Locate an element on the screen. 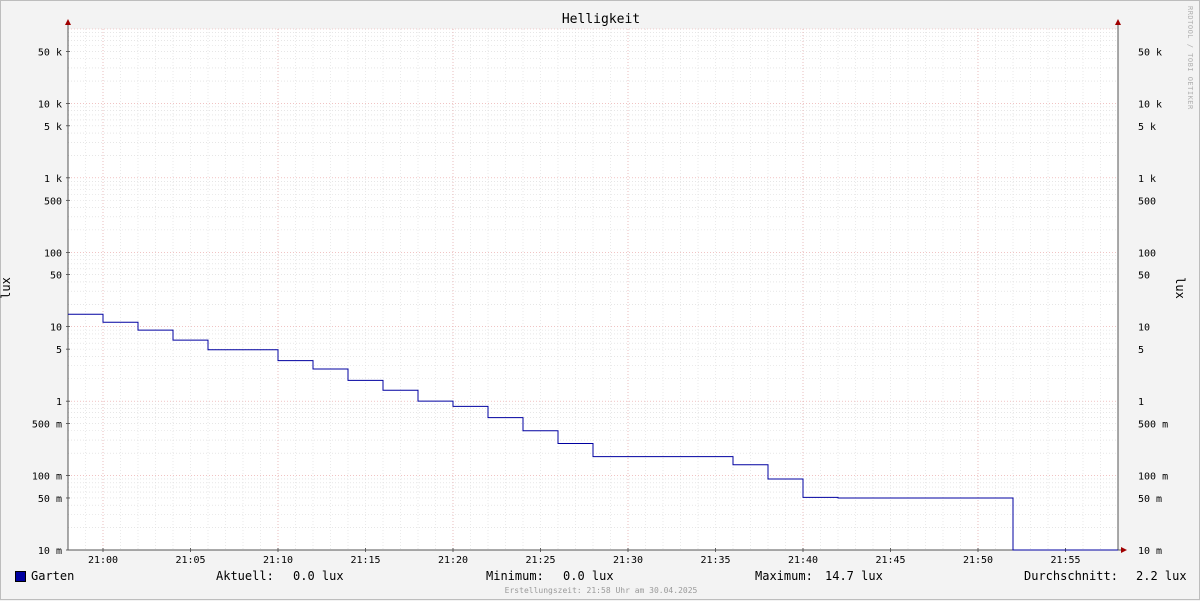 The height and width of the screenshot is (601, 1200). y-tick-label-right: 100 m is located at coordinates (1153, 477).